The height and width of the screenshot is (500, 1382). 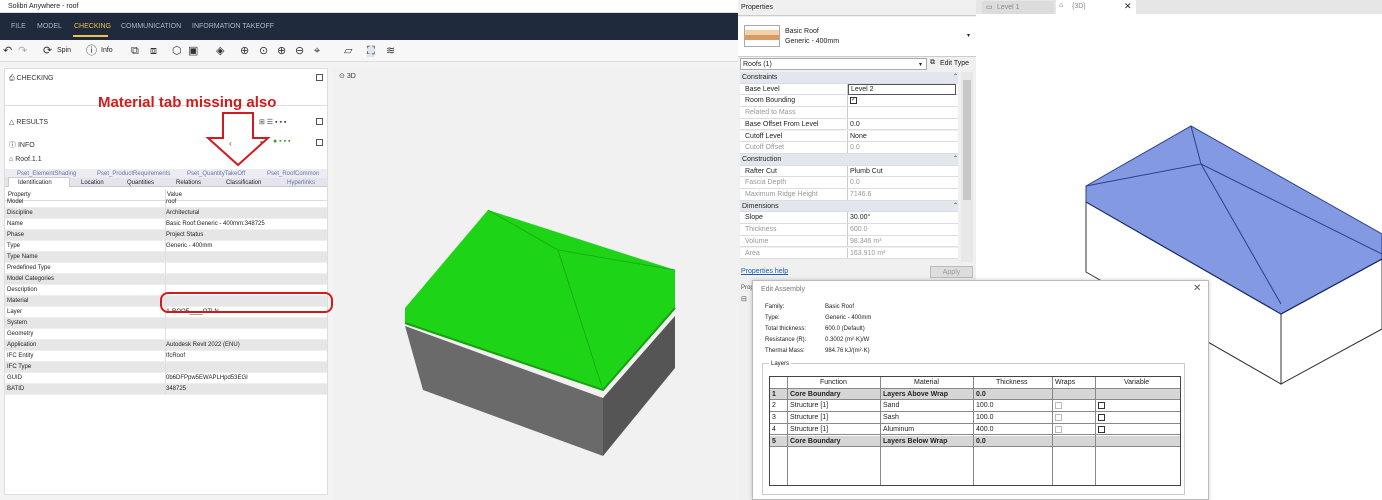 What do you see at coordinates (233, 26) in the screenshot?
I see `menu-information-takeoff: INFORMATION TAKEOFF` at bounding box center [233, 26].